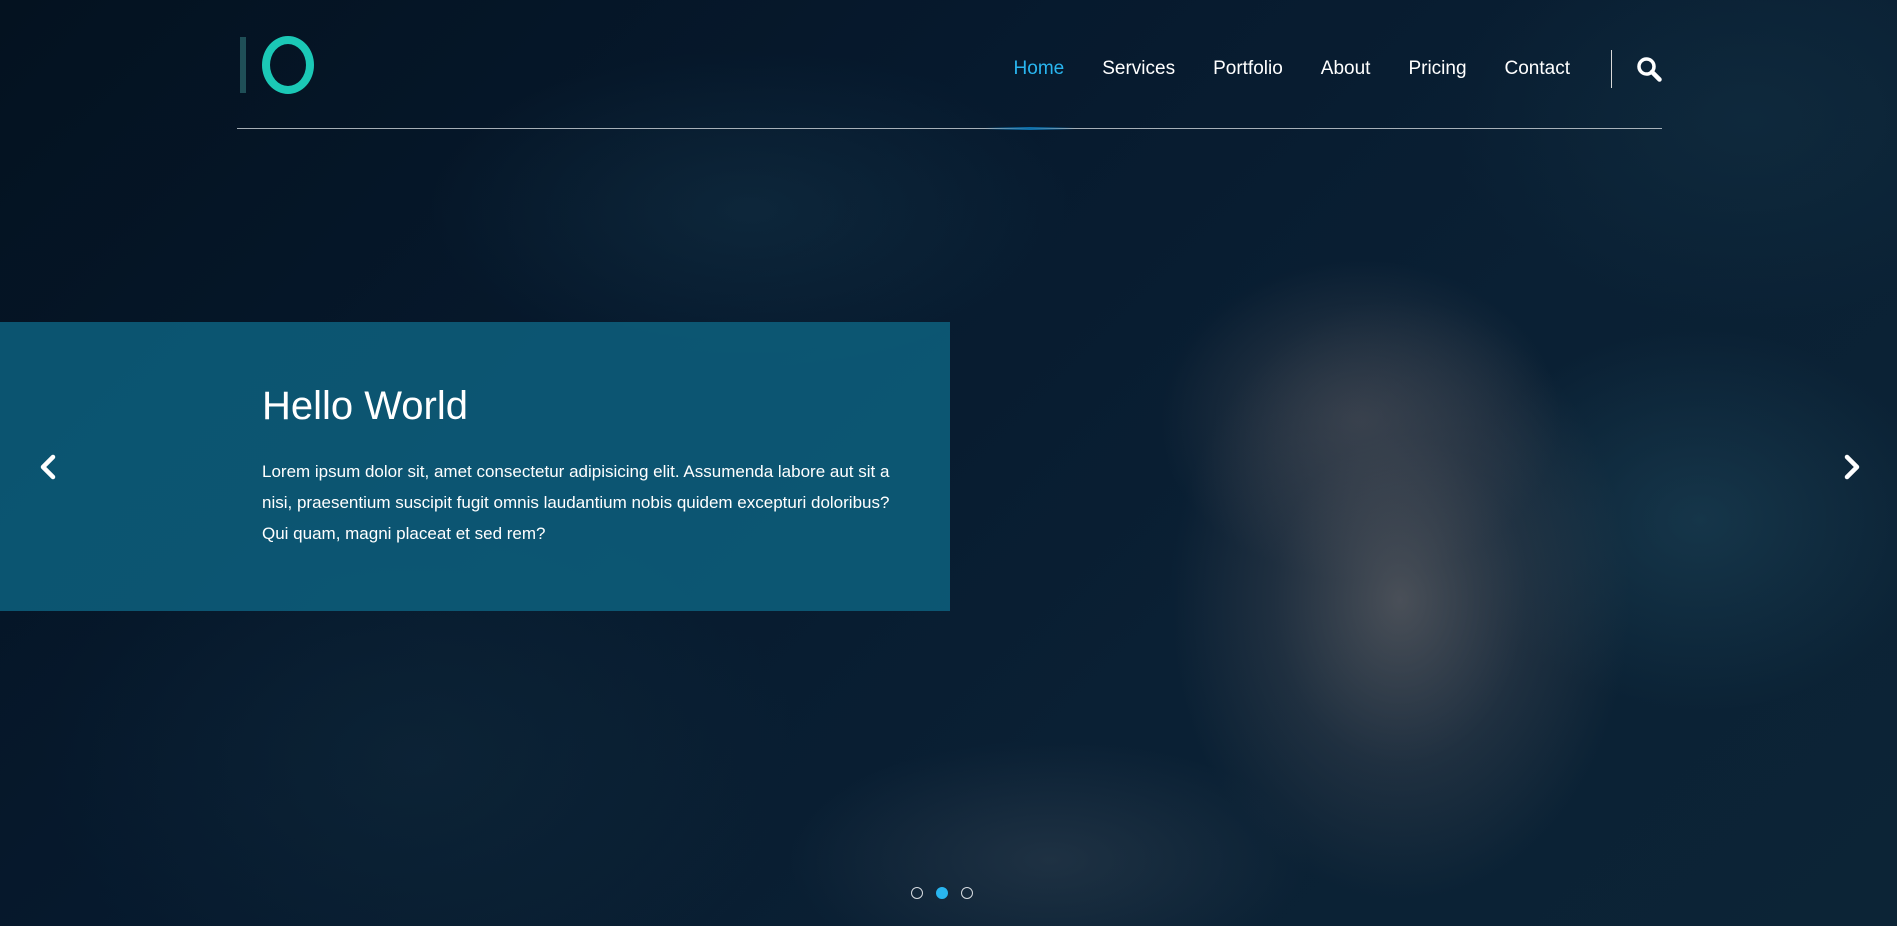 This screenshot has height=926, width=1897. Describe the element at coordinates (1611, 69) in the screenshot. I see `nav-divider` at that location.